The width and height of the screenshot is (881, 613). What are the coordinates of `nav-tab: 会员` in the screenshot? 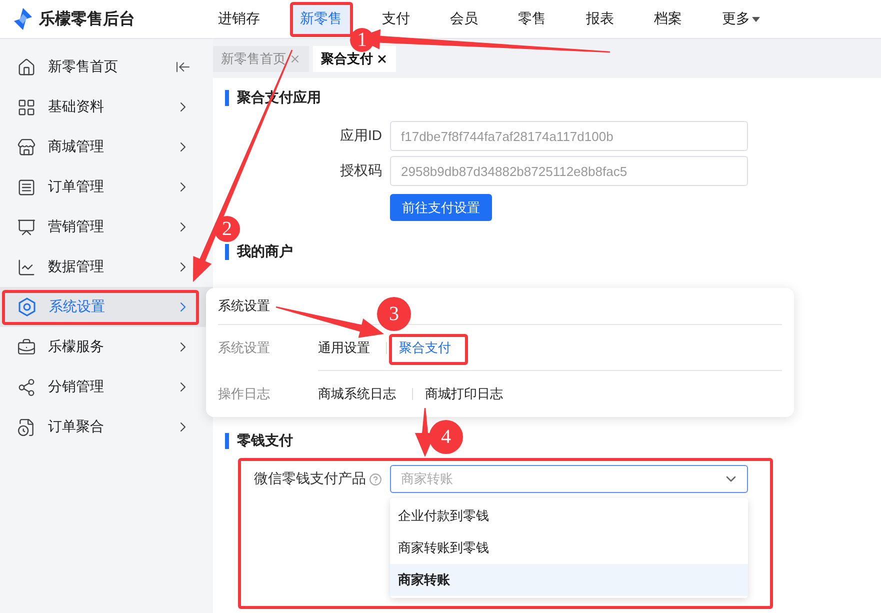 It's located at (464, 19).